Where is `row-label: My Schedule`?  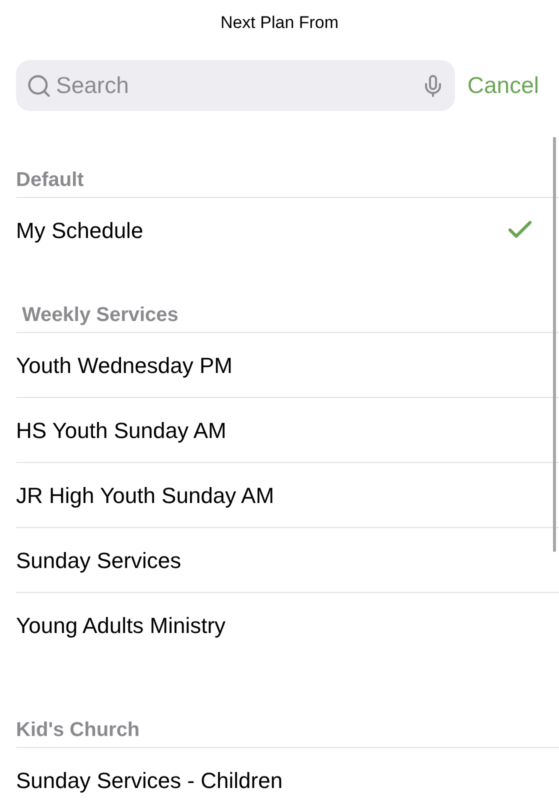 row-label: My Schedule is located at coordinates (80, 230).